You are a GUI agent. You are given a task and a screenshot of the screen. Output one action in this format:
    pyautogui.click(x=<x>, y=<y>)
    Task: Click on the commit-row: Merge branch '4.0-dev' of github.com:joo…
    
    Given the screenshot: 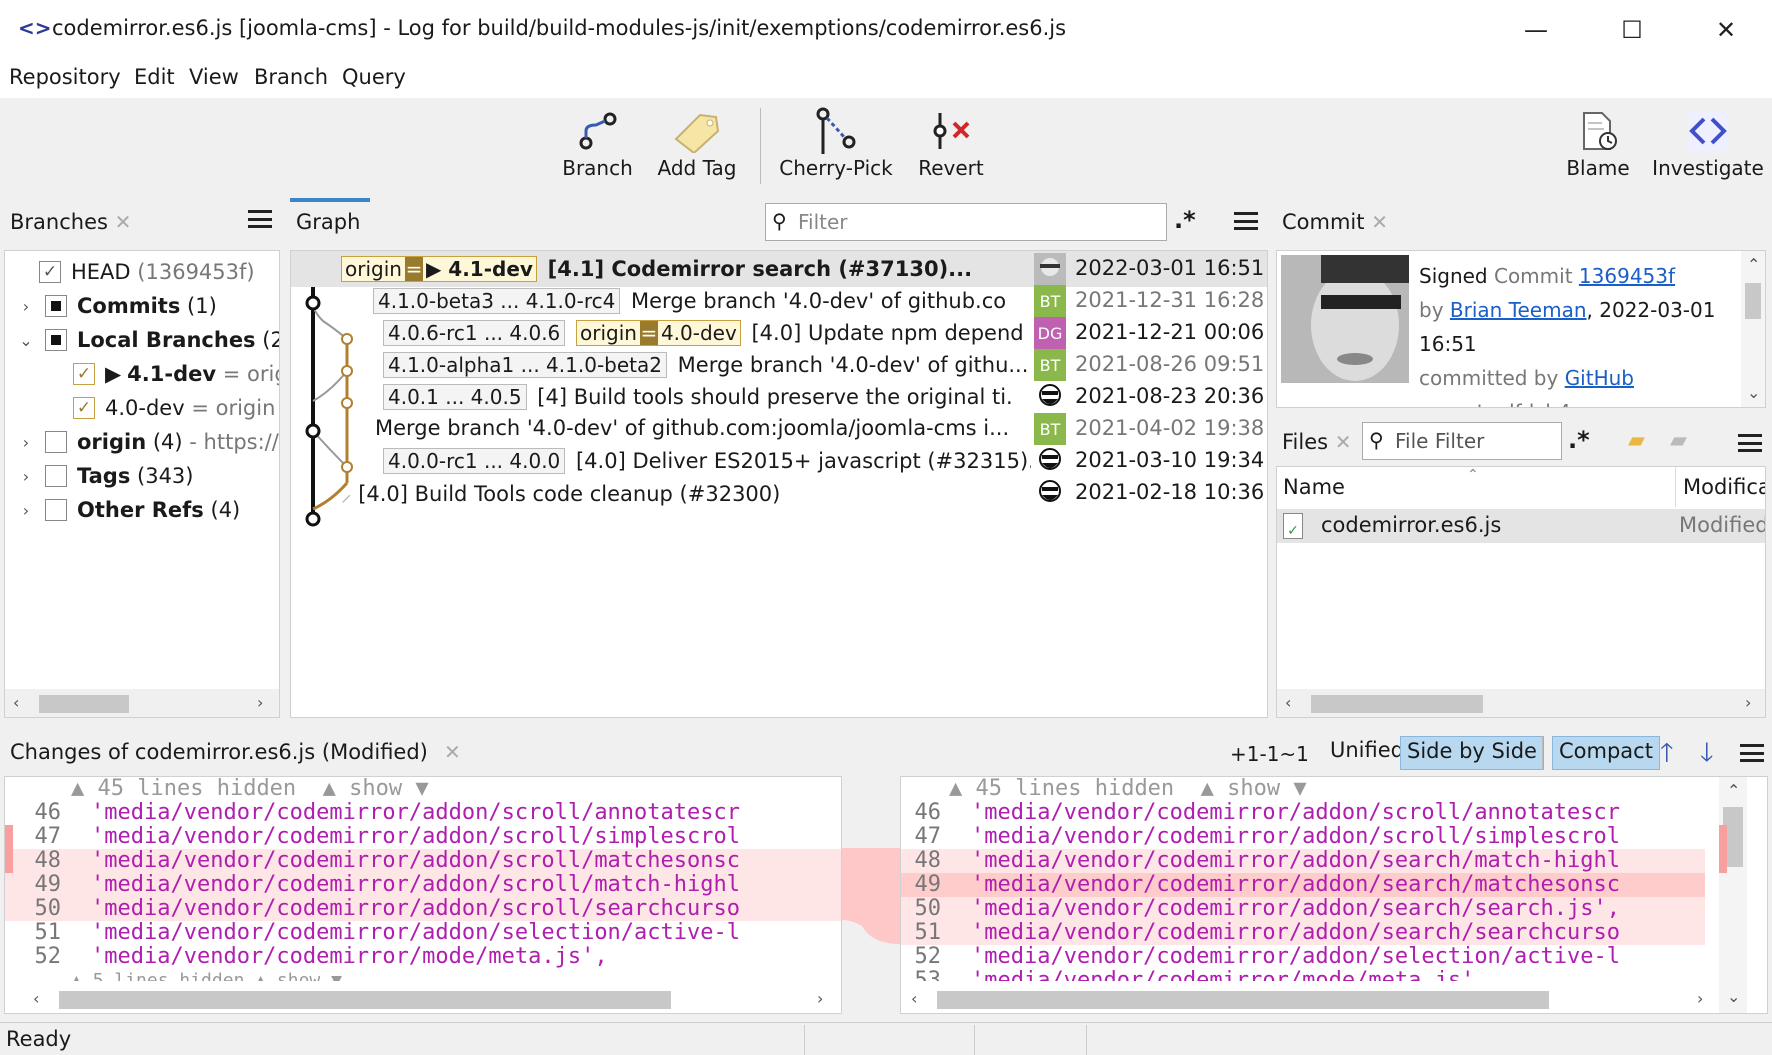 What is the action you would take?
    pyautogui.click(x=779, y=429)
    